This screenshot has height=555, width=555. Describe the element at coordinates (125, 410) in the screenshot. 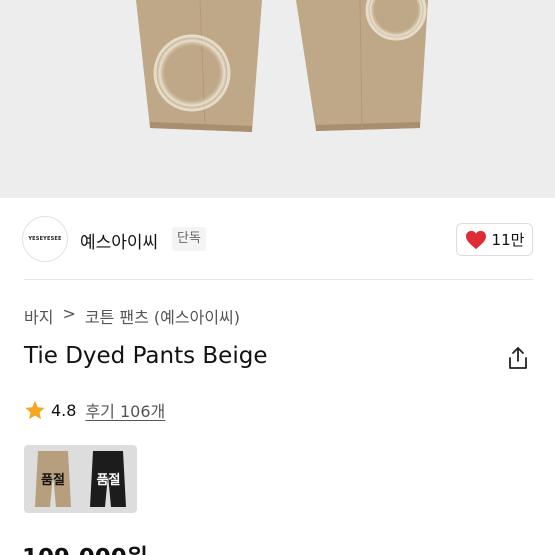

I see `review-count-link: 후기 106개` at that location.